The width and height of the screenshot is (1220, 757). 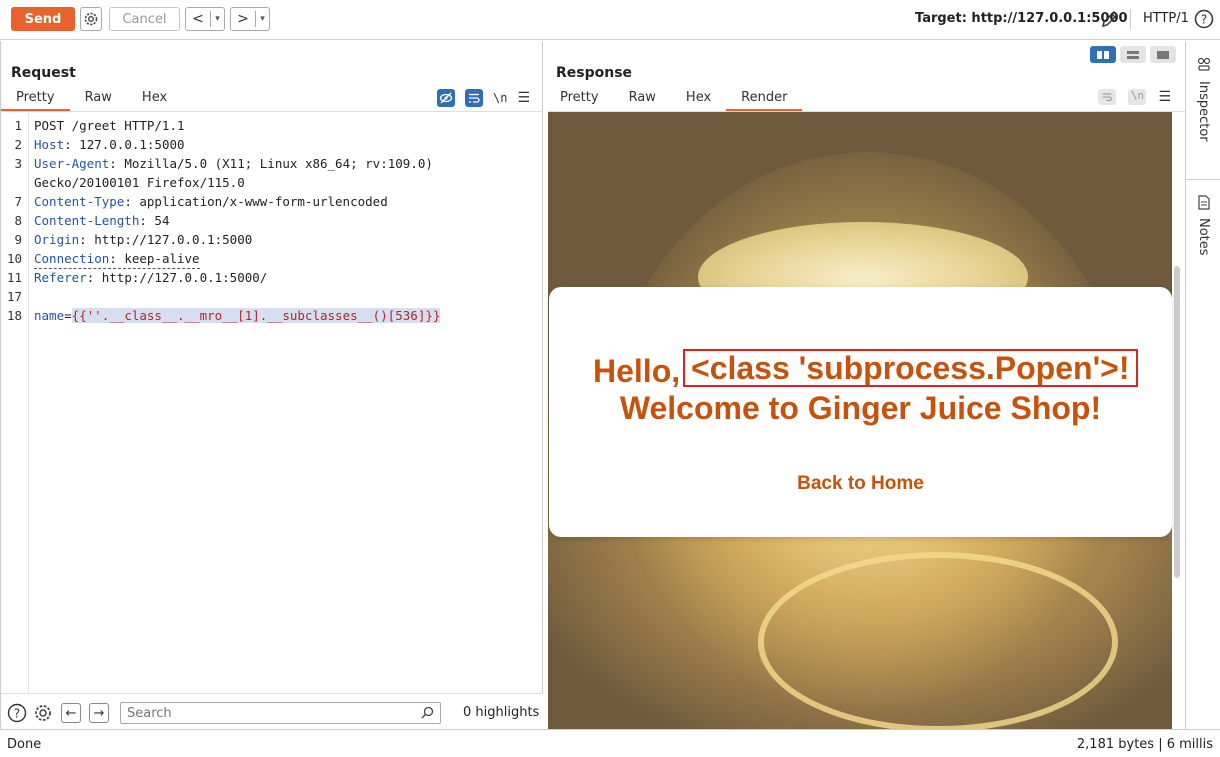 What do you see at coordinates (473, 98) in the screenshot?
I see `wrap-lines-toggle` at bounding box center [473, 98].